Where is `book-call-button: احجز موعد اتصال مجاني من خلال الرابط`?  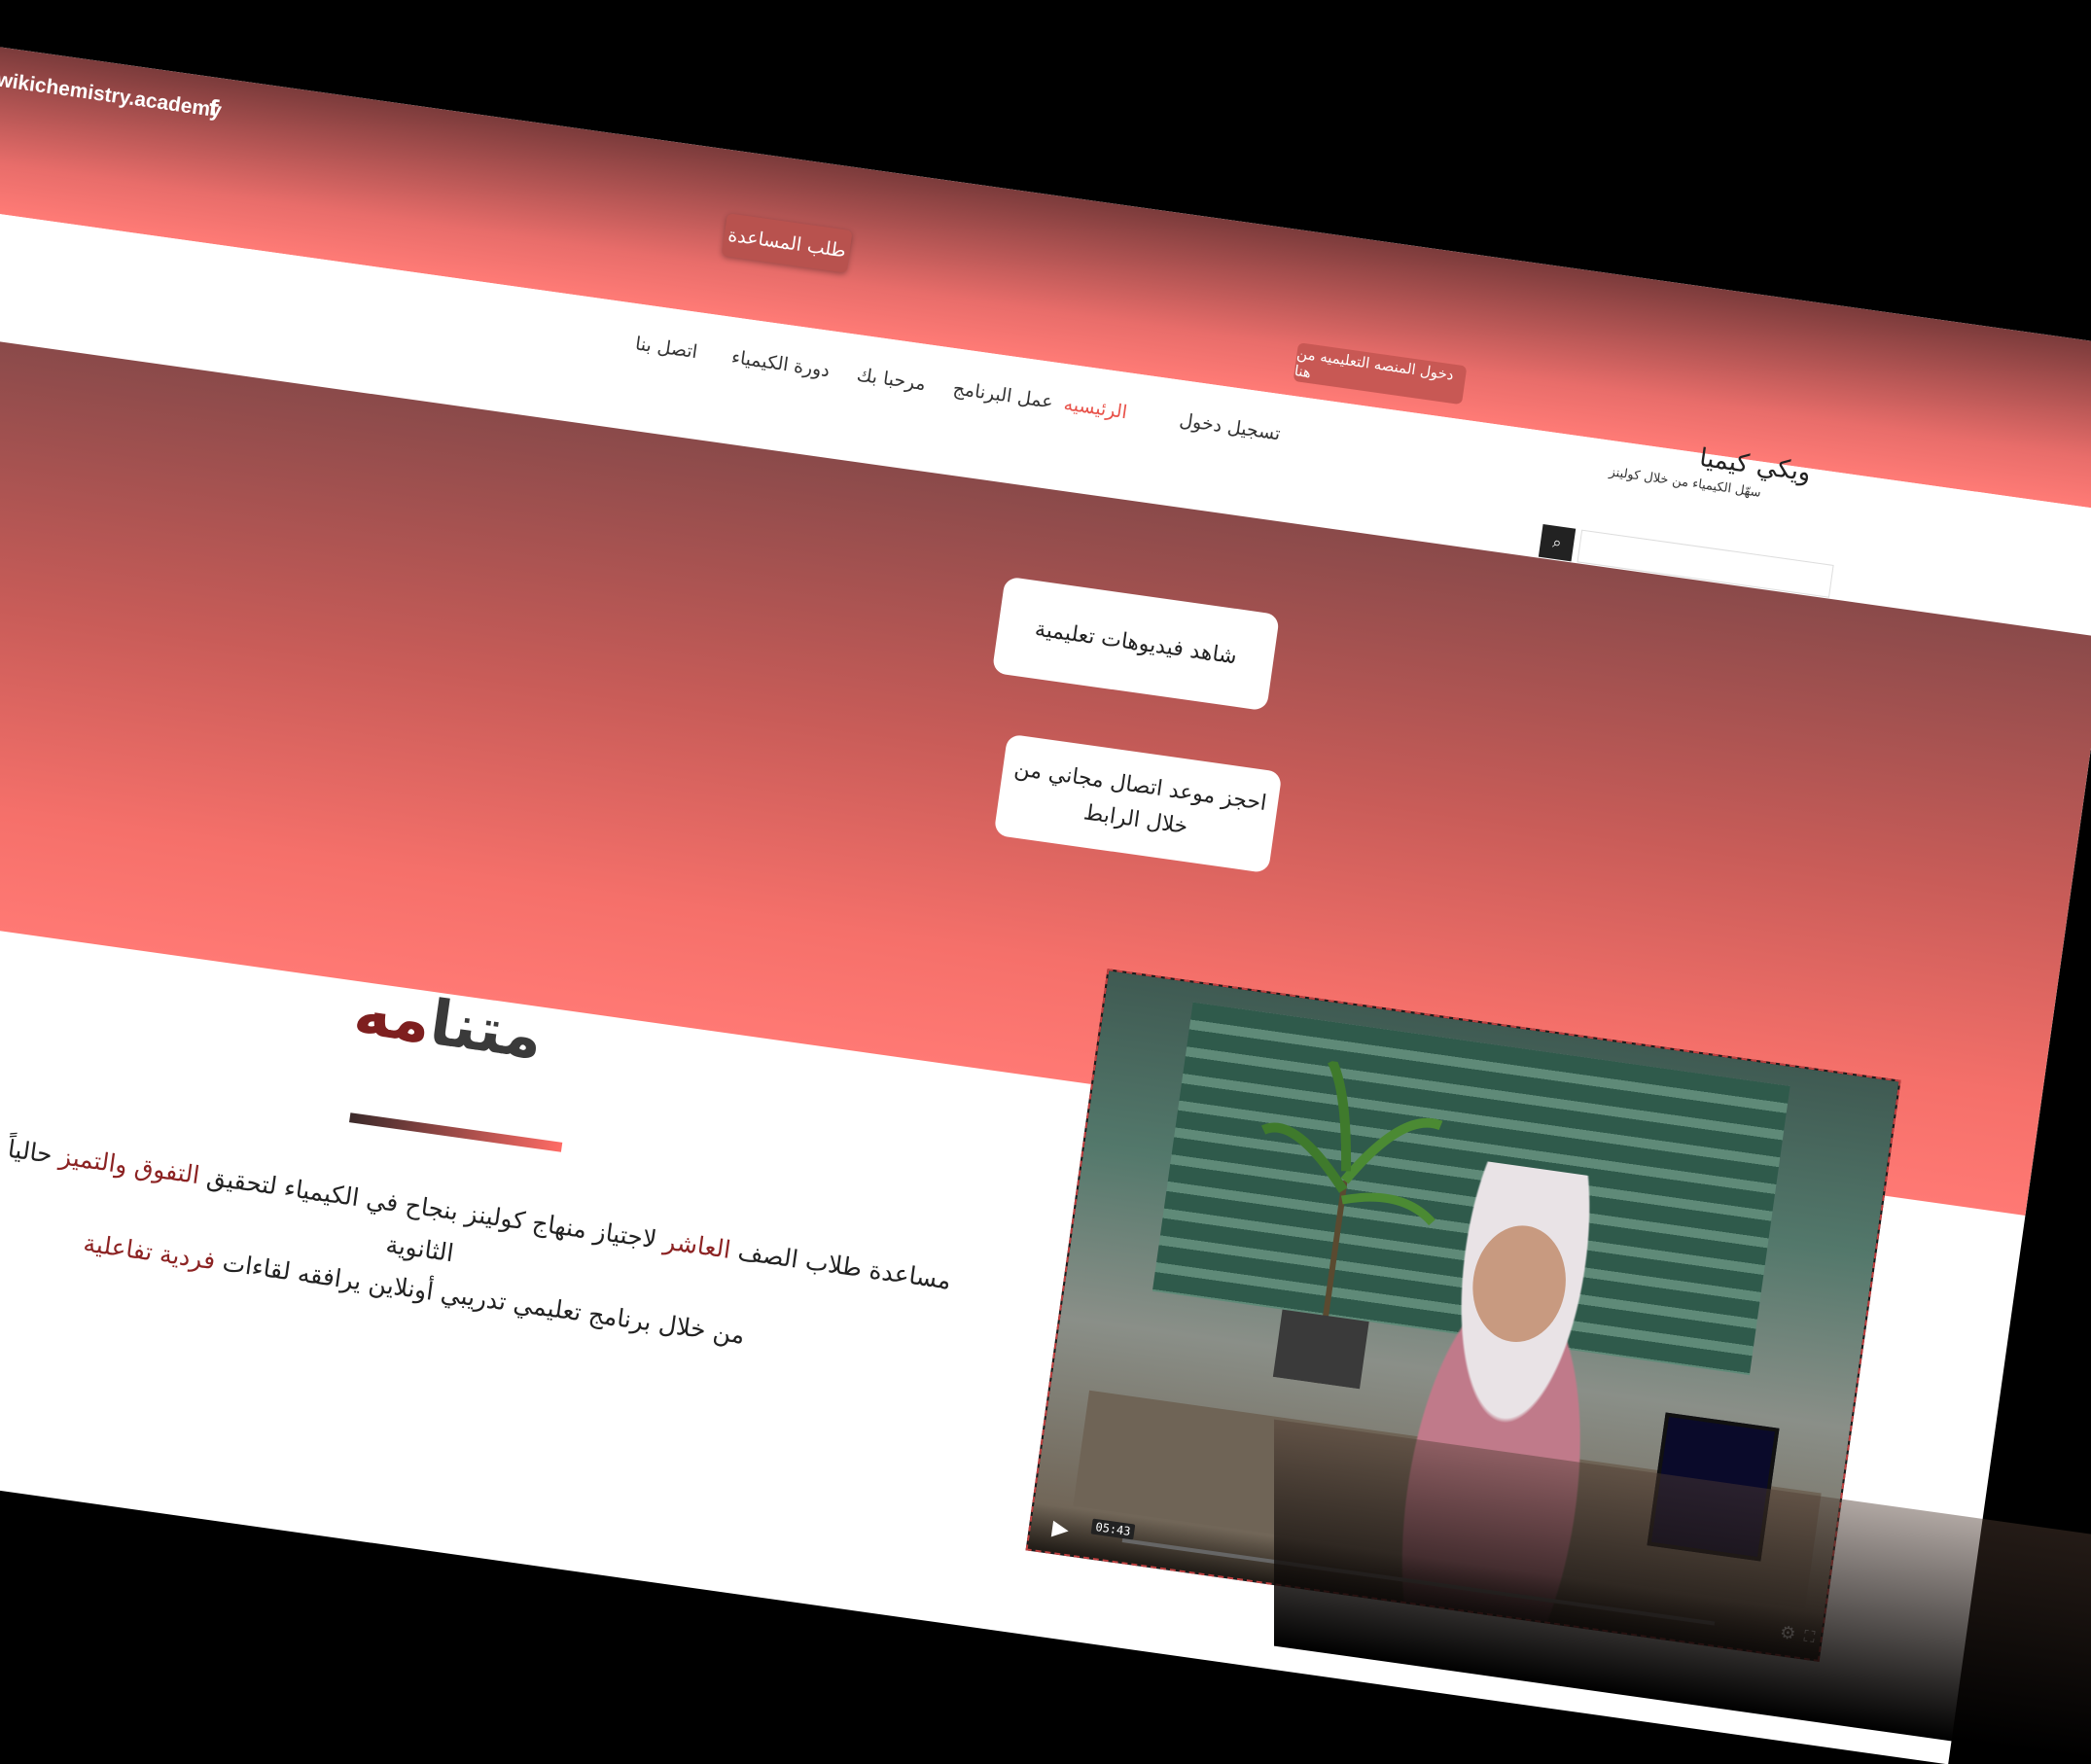
book-call-button: احجز موعد اتصال مجاني من خلال الرابط is located at coordinates (1138, 803).